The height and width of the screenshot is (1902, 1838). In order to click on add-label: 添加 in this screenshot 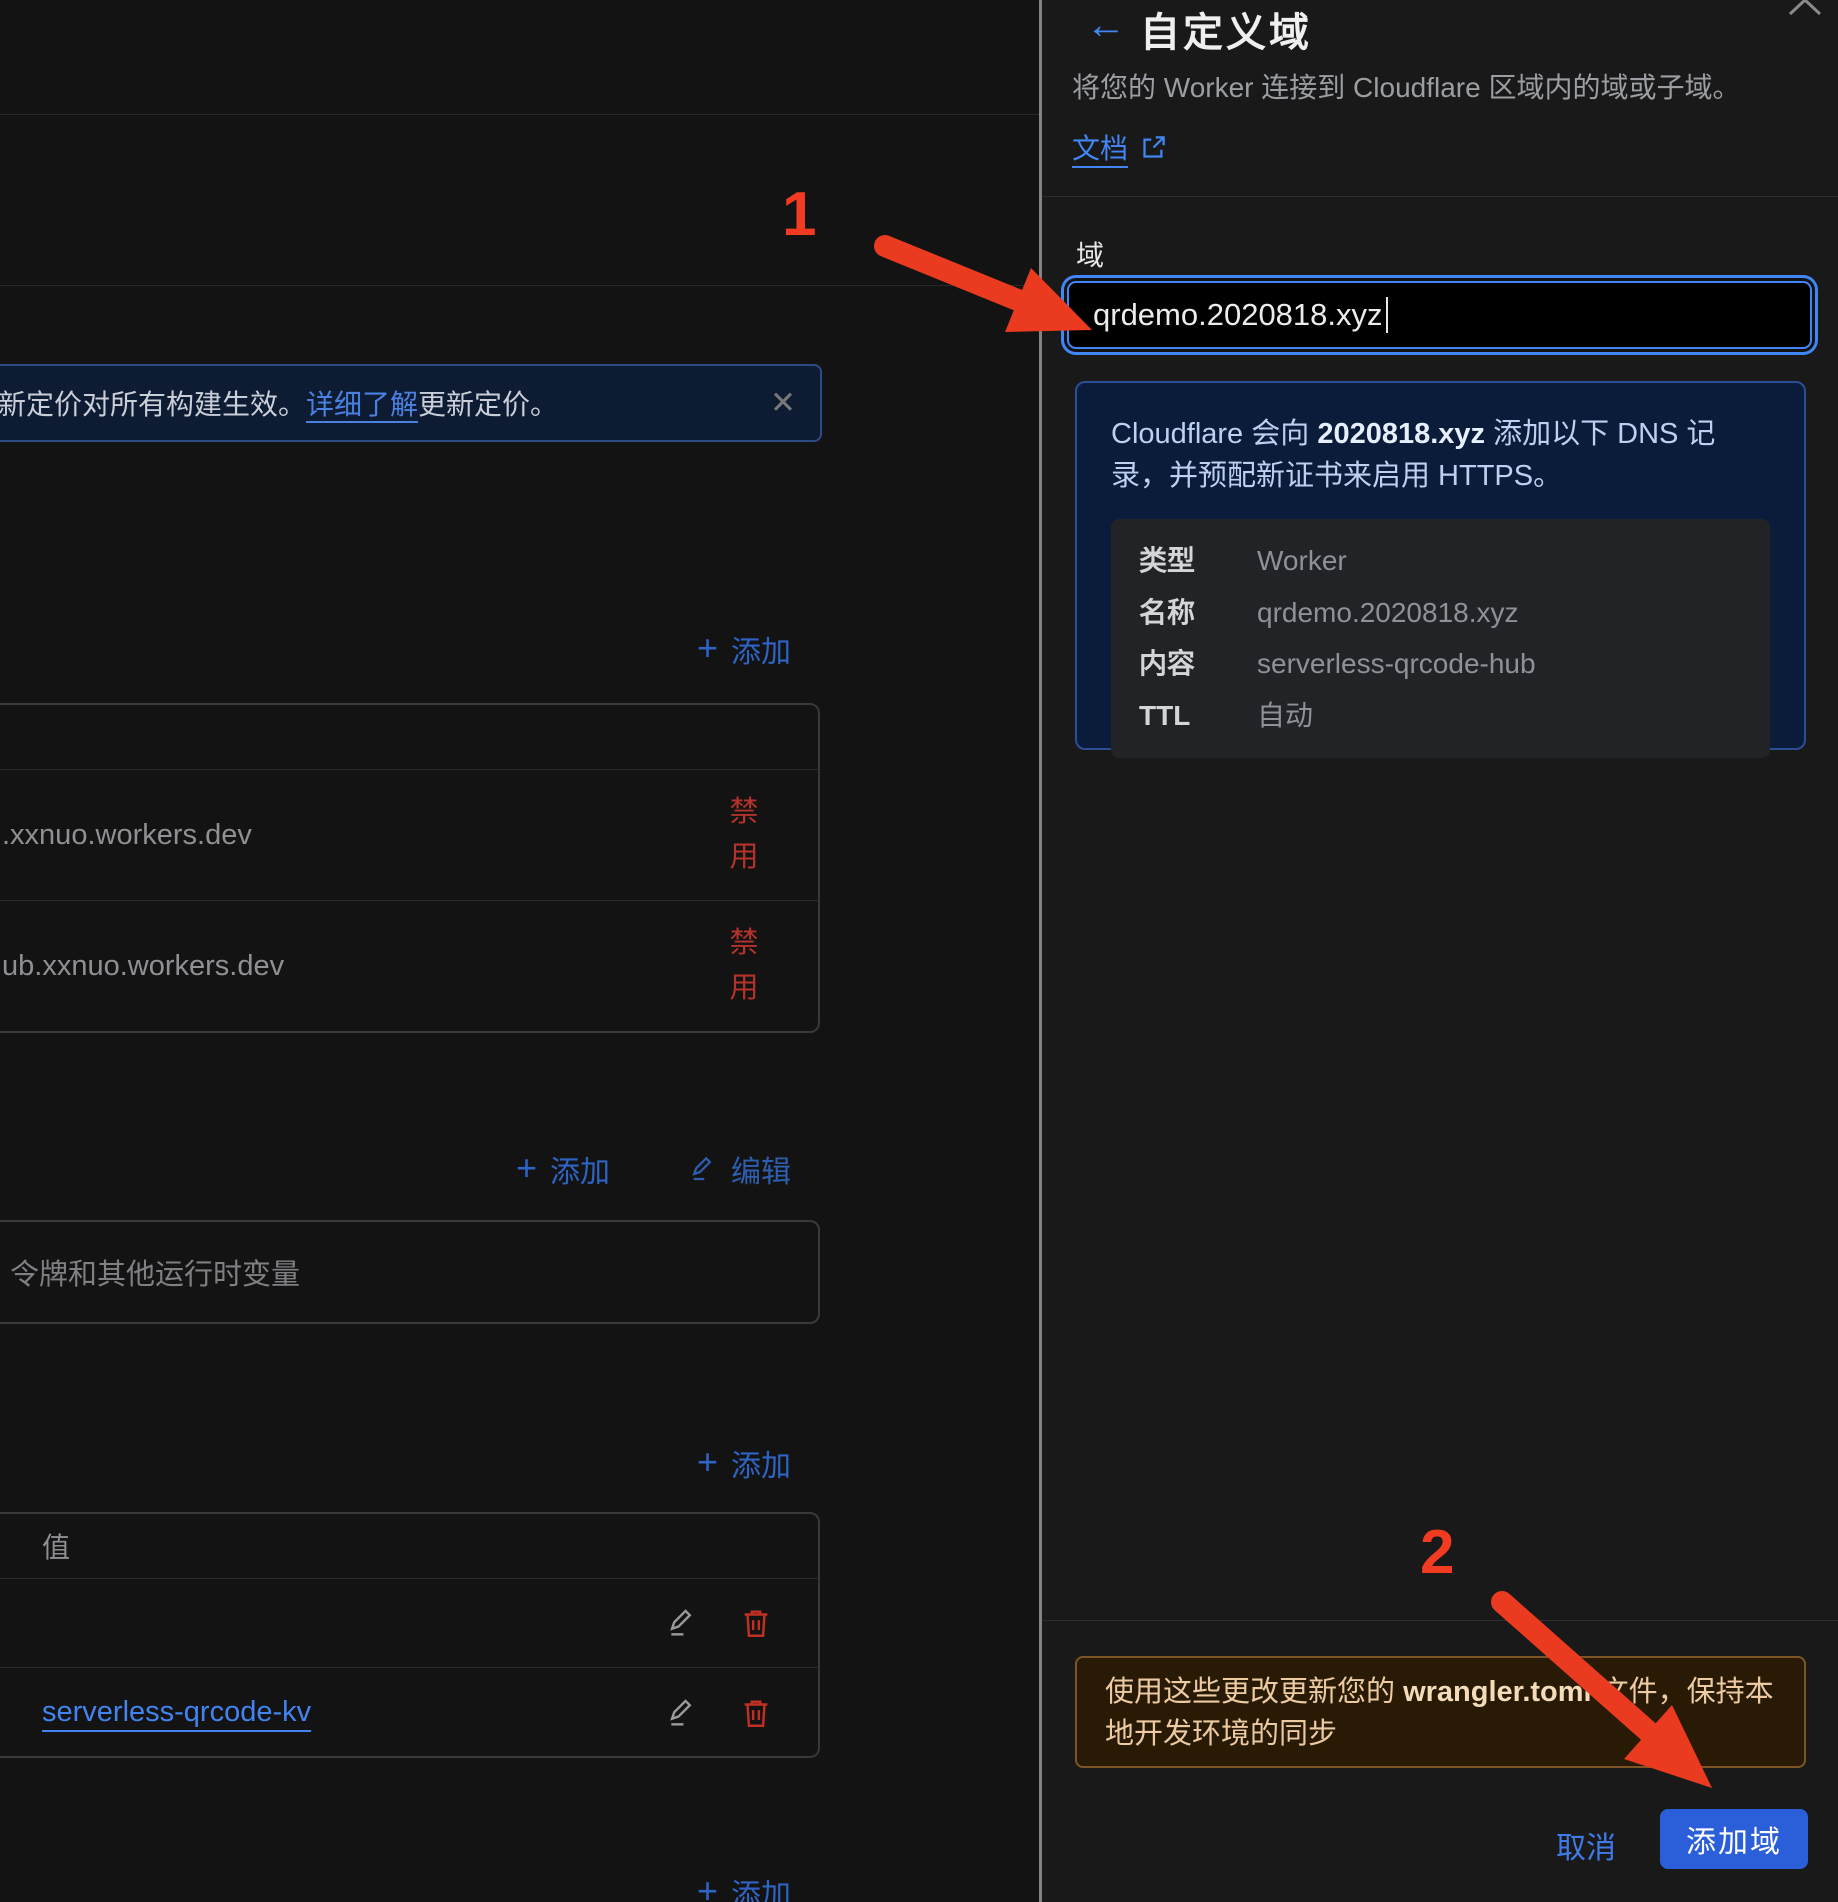, I will do `click(761, 1890)`.